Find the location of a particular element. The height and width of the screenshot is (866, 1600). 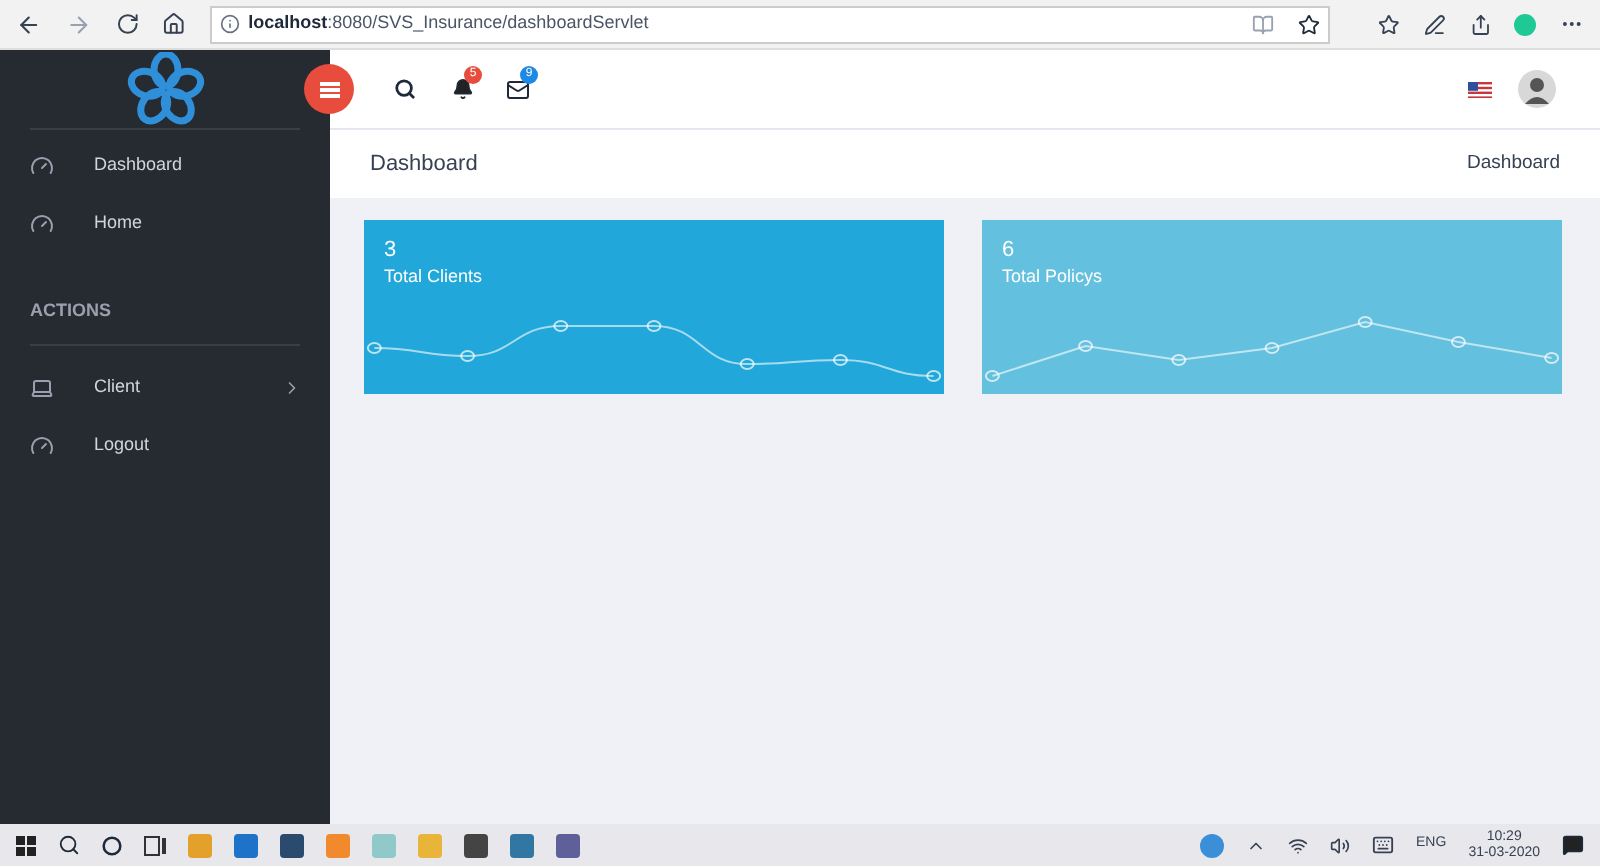

stat-label: Total Policys is located at coordinates (1053, 277).